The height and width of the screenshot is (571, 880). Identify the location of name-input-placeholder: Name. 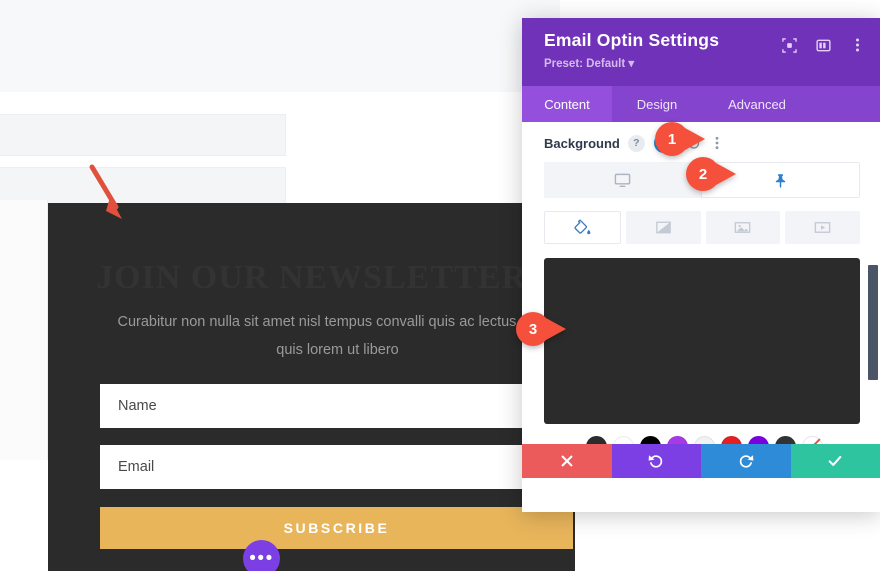
(137, 406).